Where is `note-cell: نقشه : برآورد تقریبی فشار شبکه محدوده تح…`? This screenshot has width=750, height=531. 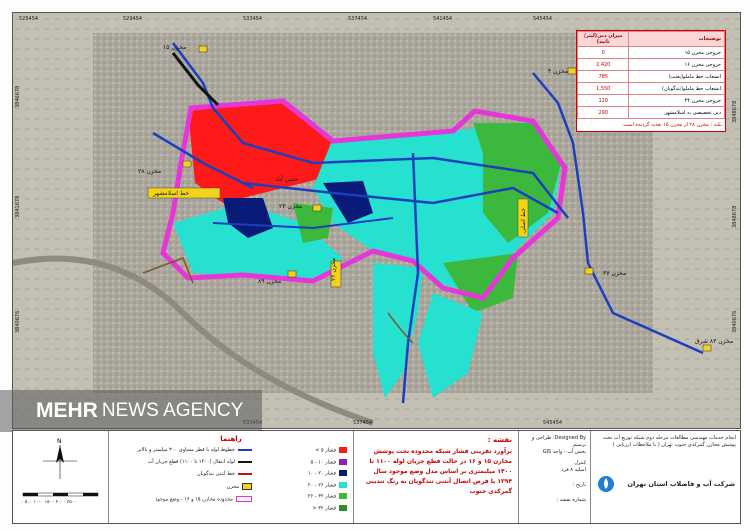 note-cell: نقشه : برآورد تقریبی فشار شبکه محدوده تح… is located at coordinates (435, 477).